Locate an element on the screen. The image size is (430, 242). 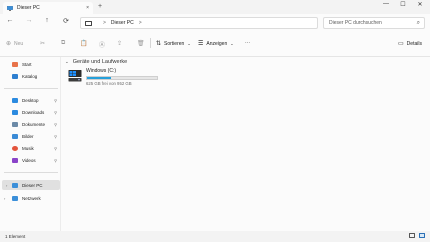
view-toggle is located at coordinates (417, 235).